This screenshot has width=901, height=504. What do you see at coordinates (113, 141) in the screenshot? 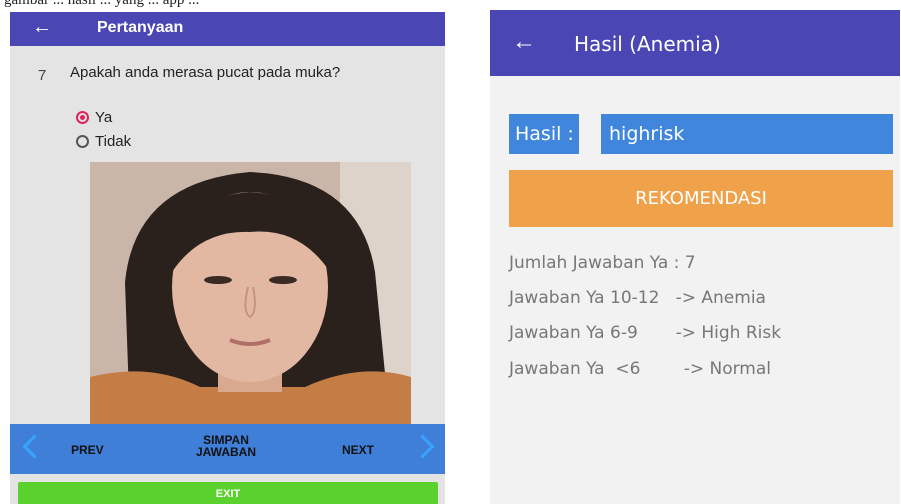
I see `option-label: Tidak` at bounding box center [113, 141].